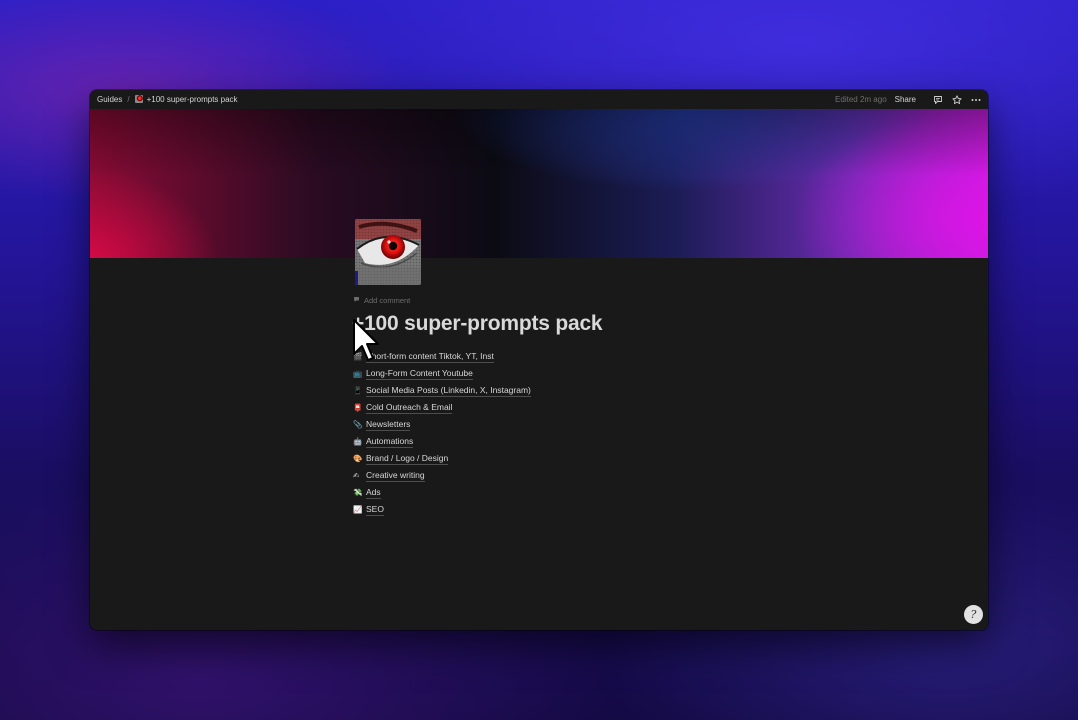  Describe the element at coordinates (442, 492) in the screenshot. I see `list-item: 💸 Ads` at that location.